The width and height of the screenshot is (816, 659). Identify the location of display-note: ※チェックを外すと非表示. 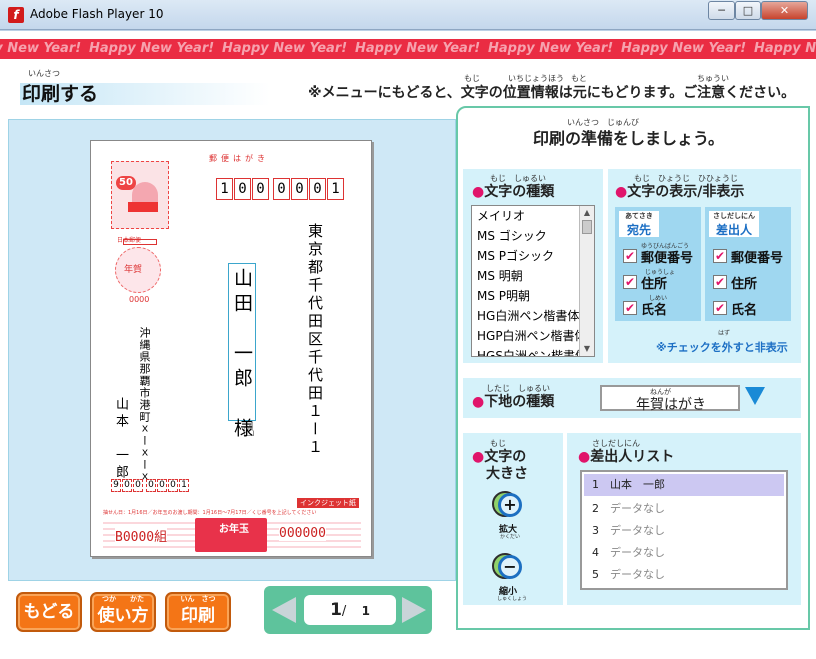
(722, 347).